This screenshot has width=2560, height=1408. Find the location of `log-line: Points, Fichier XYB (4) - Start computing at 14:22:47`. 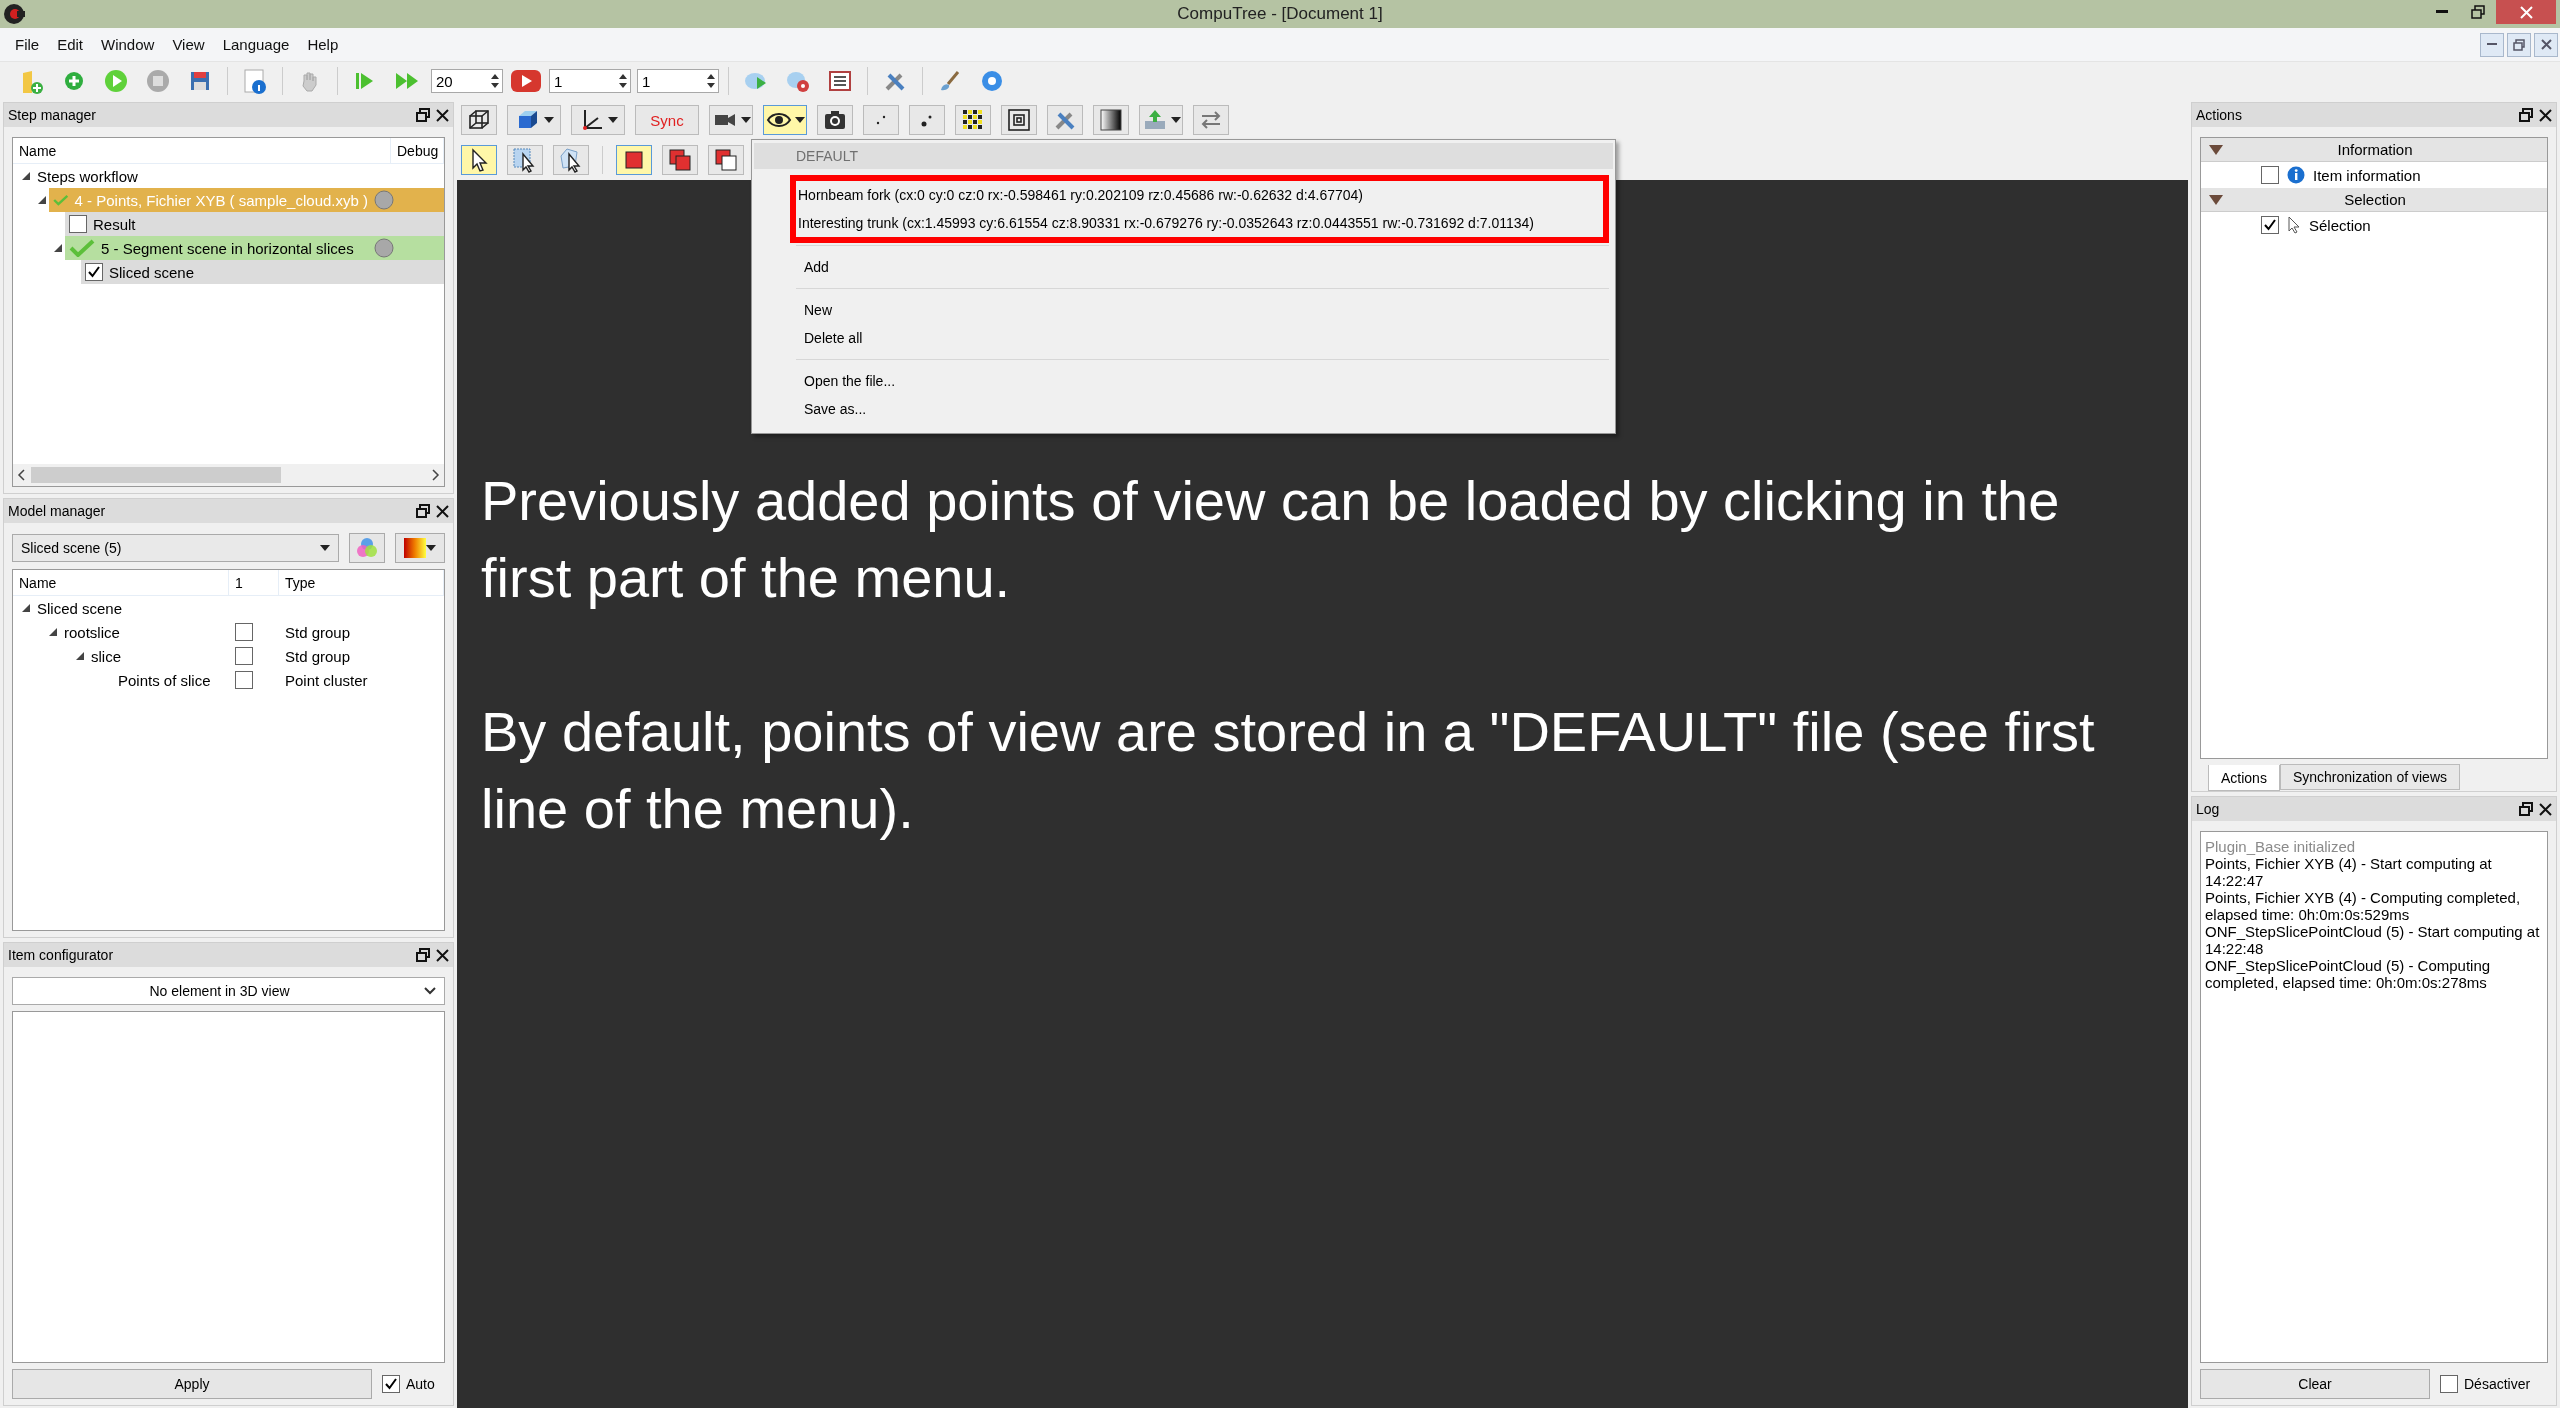

log-line: Points, Fichier XYB (4) - Start computing at 14:22:47 is located at coordinates (2349, 872).